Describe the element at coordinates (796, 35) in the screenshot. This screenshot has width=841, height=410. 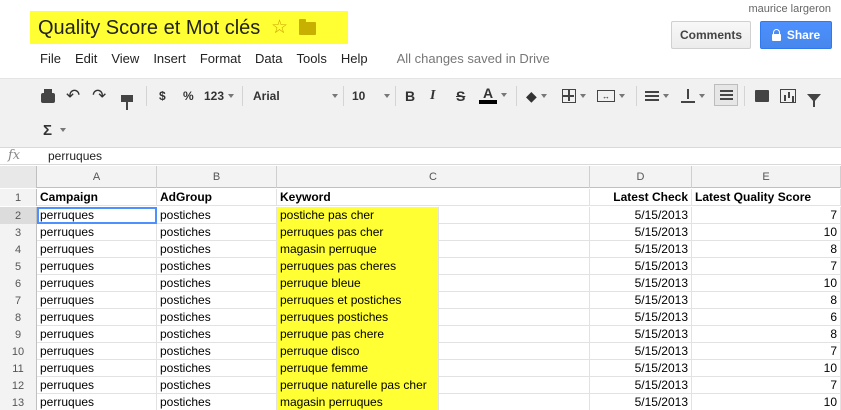
I see `share-button: Share` at that location.